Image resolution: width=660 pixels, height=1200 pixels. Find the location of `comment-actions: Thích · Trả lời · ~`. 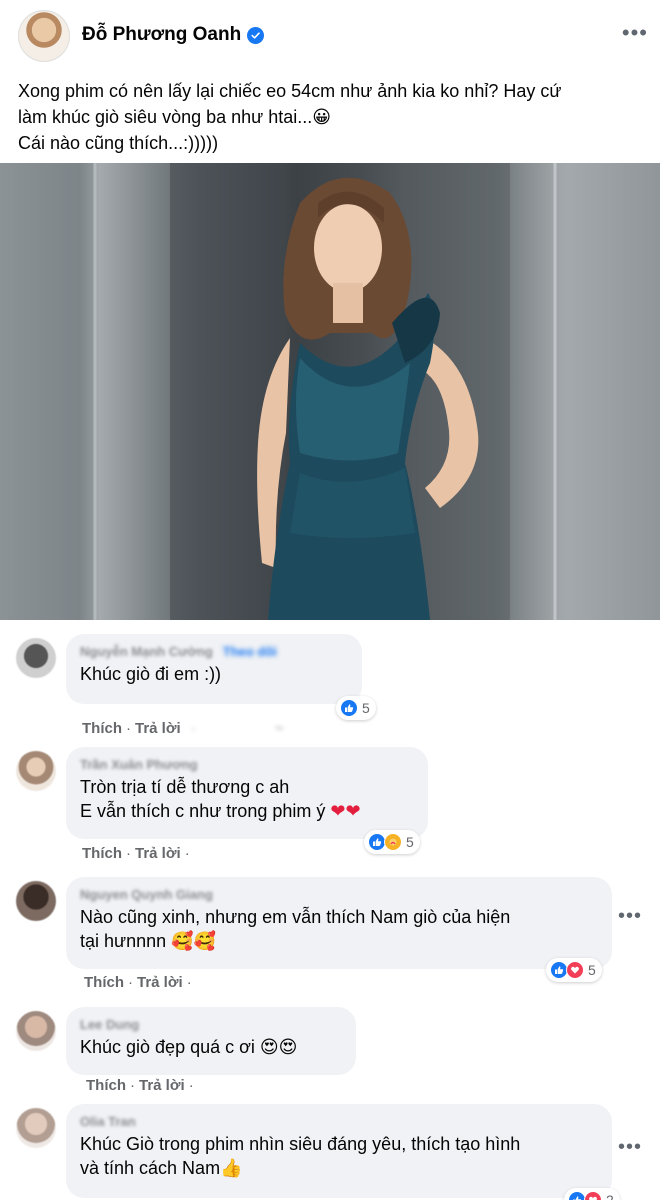

comment-actions: Thích · Trả lời · ~ is located at coordinates (183, 728).